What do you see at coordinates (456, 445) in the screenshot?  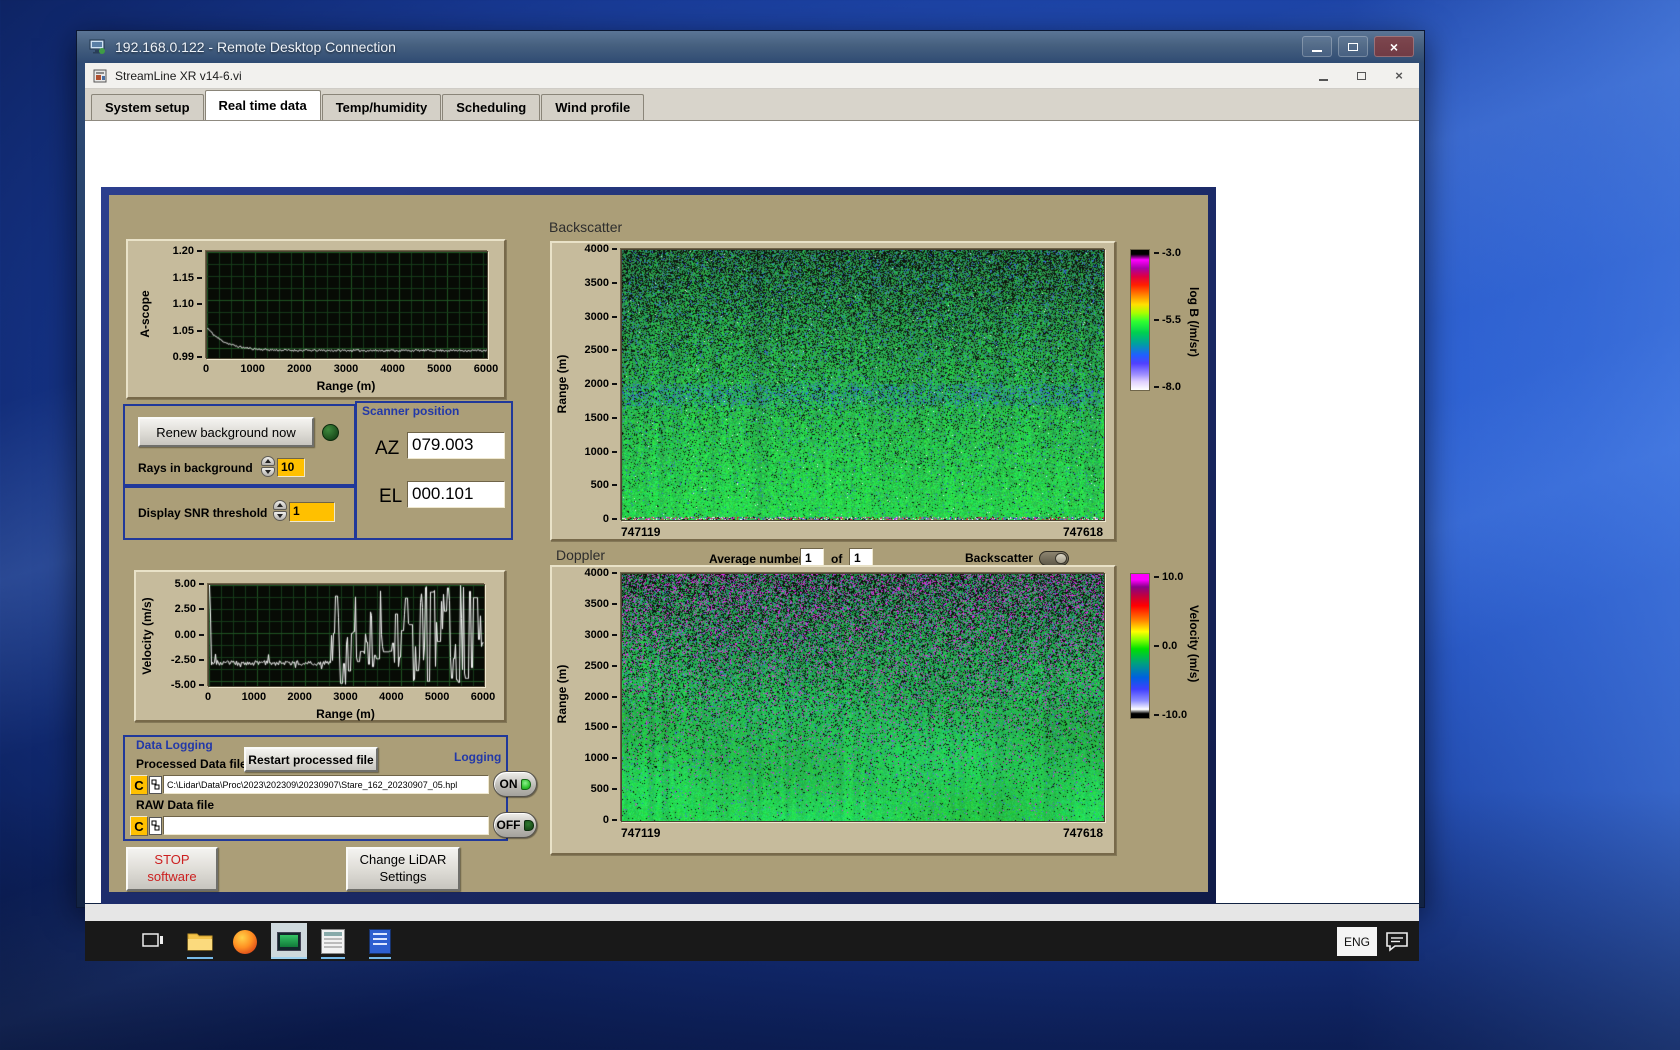 I see `az-value-field: 079.003` at bounding box center [456, 445].